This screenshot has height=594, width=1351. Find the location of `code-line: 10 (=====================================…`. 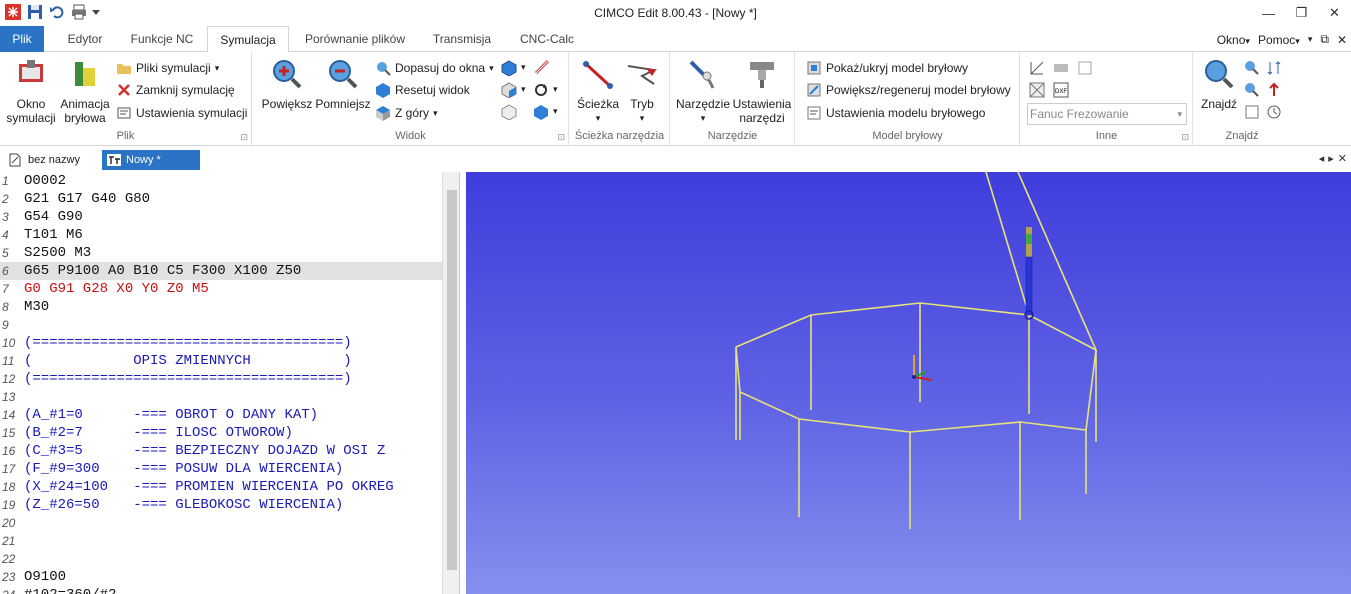

code-line: 10 (=====================================… is located at coordinates (221, 343).